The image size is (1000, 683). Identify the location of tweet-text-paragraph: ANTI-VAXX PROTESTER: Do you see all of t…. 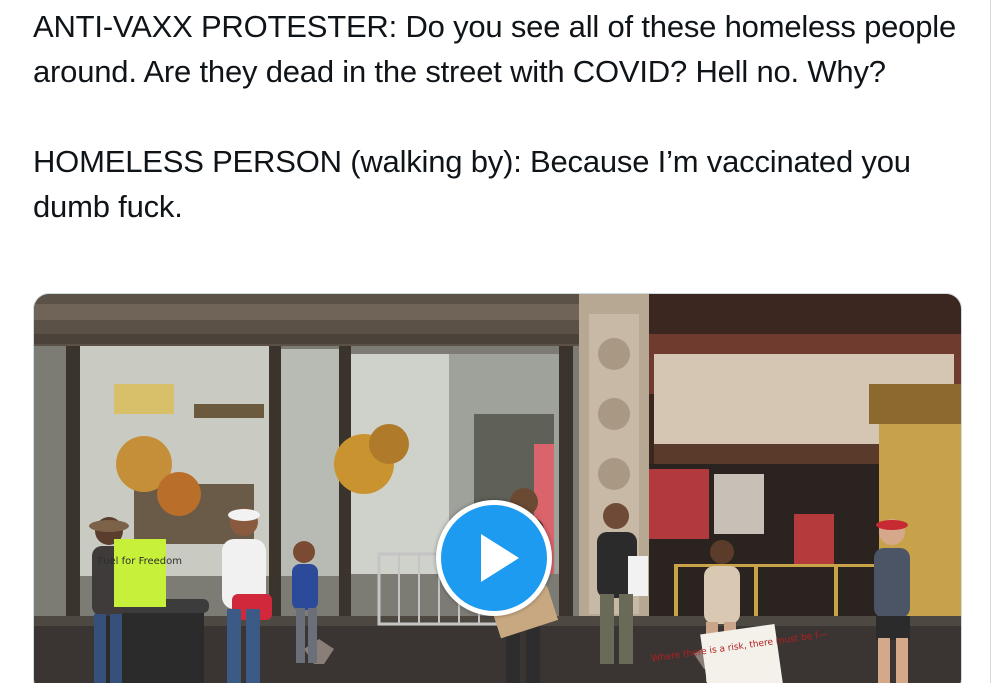
(494, 49).